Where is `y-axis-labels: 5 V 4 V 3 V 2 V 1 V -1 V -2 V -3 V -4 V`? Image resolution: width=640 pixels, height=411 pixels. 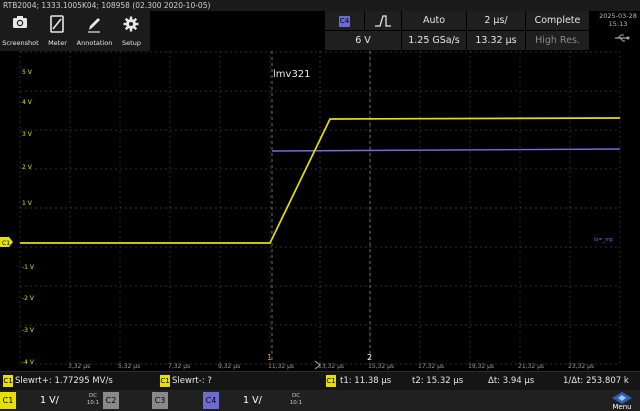 y-axis-labels: 5 V 4 V 3 V 2 V 1 V -1 V -2 V -3 V -4 V is located at coordinates (28, 217).